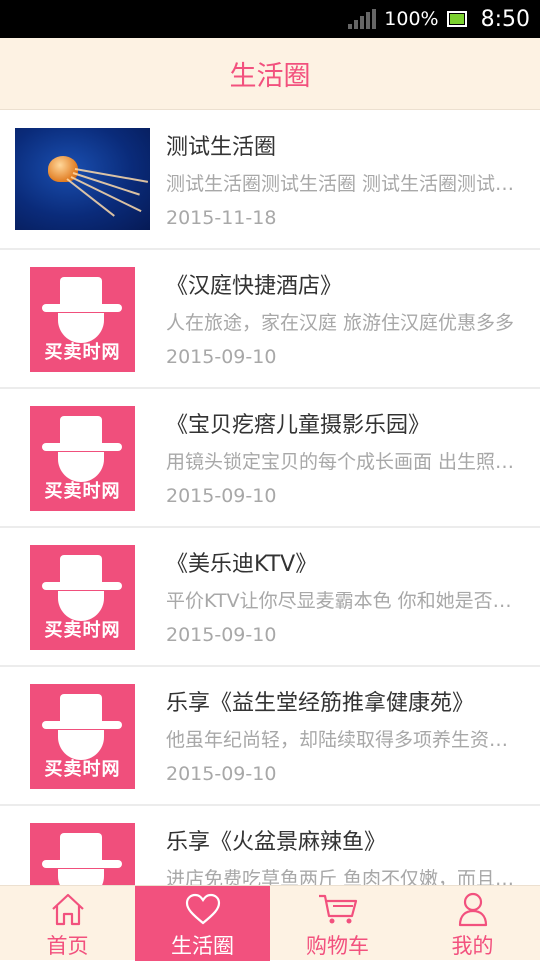 This screenshot has width=540, height=961. I want to click on item-date: 2015-11-18, so click(221, 218).